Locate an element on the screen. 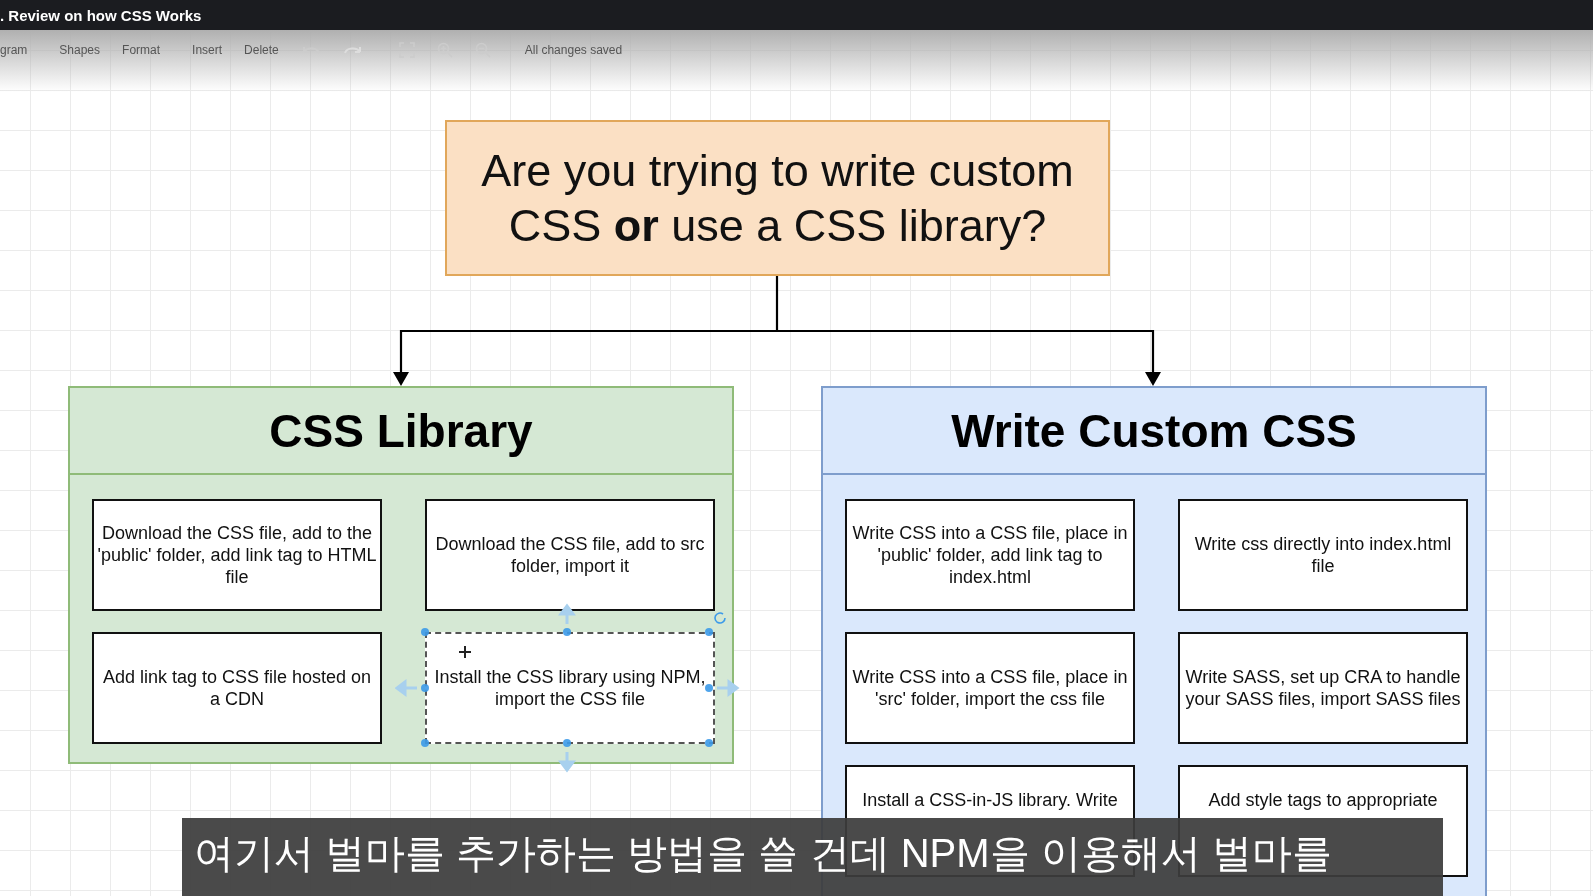 The image size is (1593, 896). video-title: . Review on how CSS Works is located at coordinates (101, 15).